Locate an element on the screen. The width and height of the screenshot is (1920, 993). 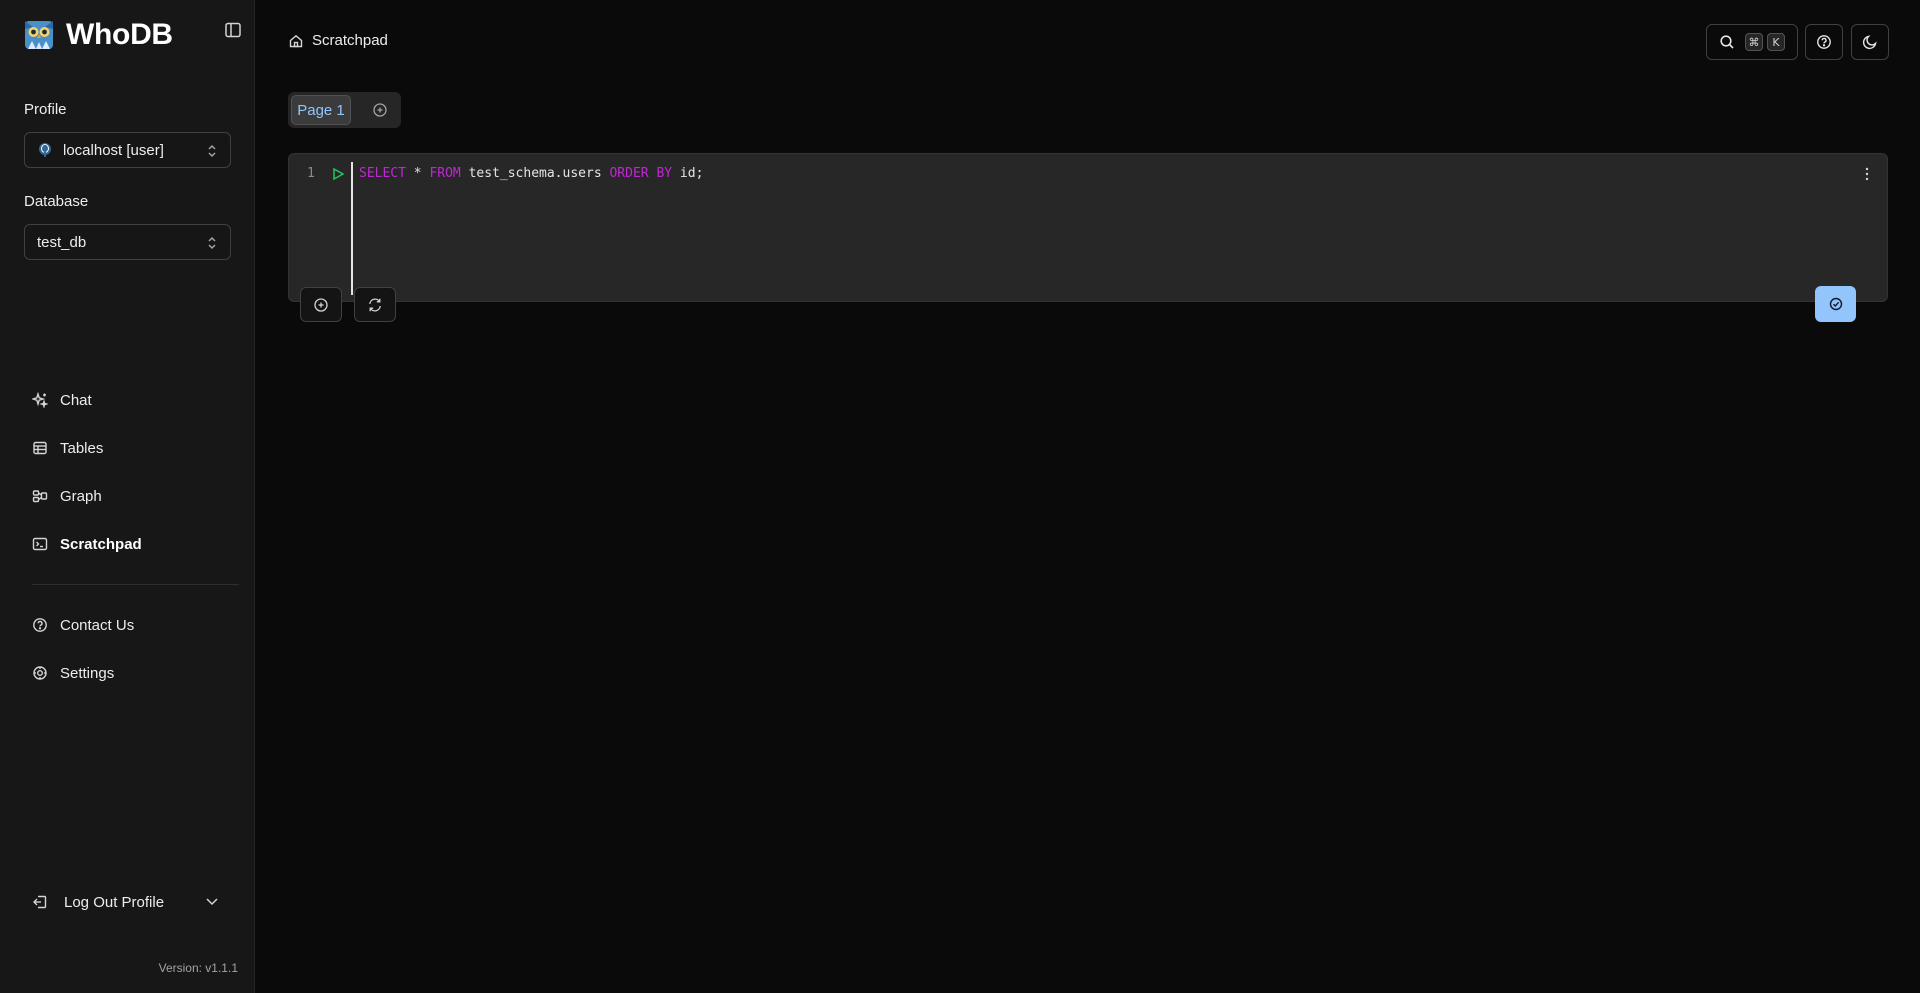
submit-query-button is located at coordinates (1835, 304).